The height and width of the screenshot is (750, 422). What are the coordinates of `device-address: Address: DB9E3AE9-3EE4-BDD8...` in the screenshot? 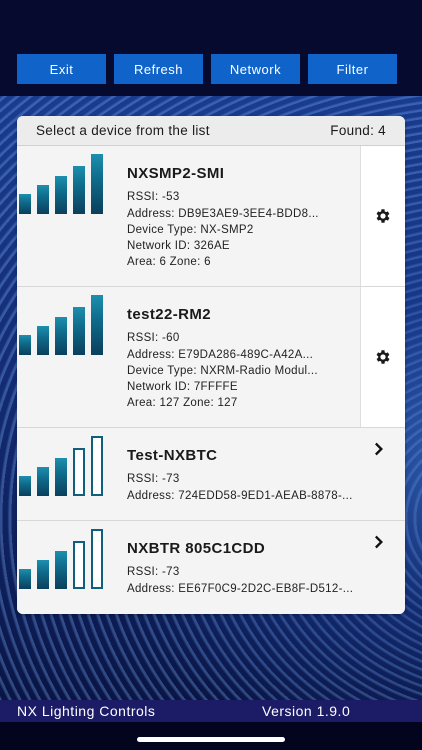 It's located at (223, 214).